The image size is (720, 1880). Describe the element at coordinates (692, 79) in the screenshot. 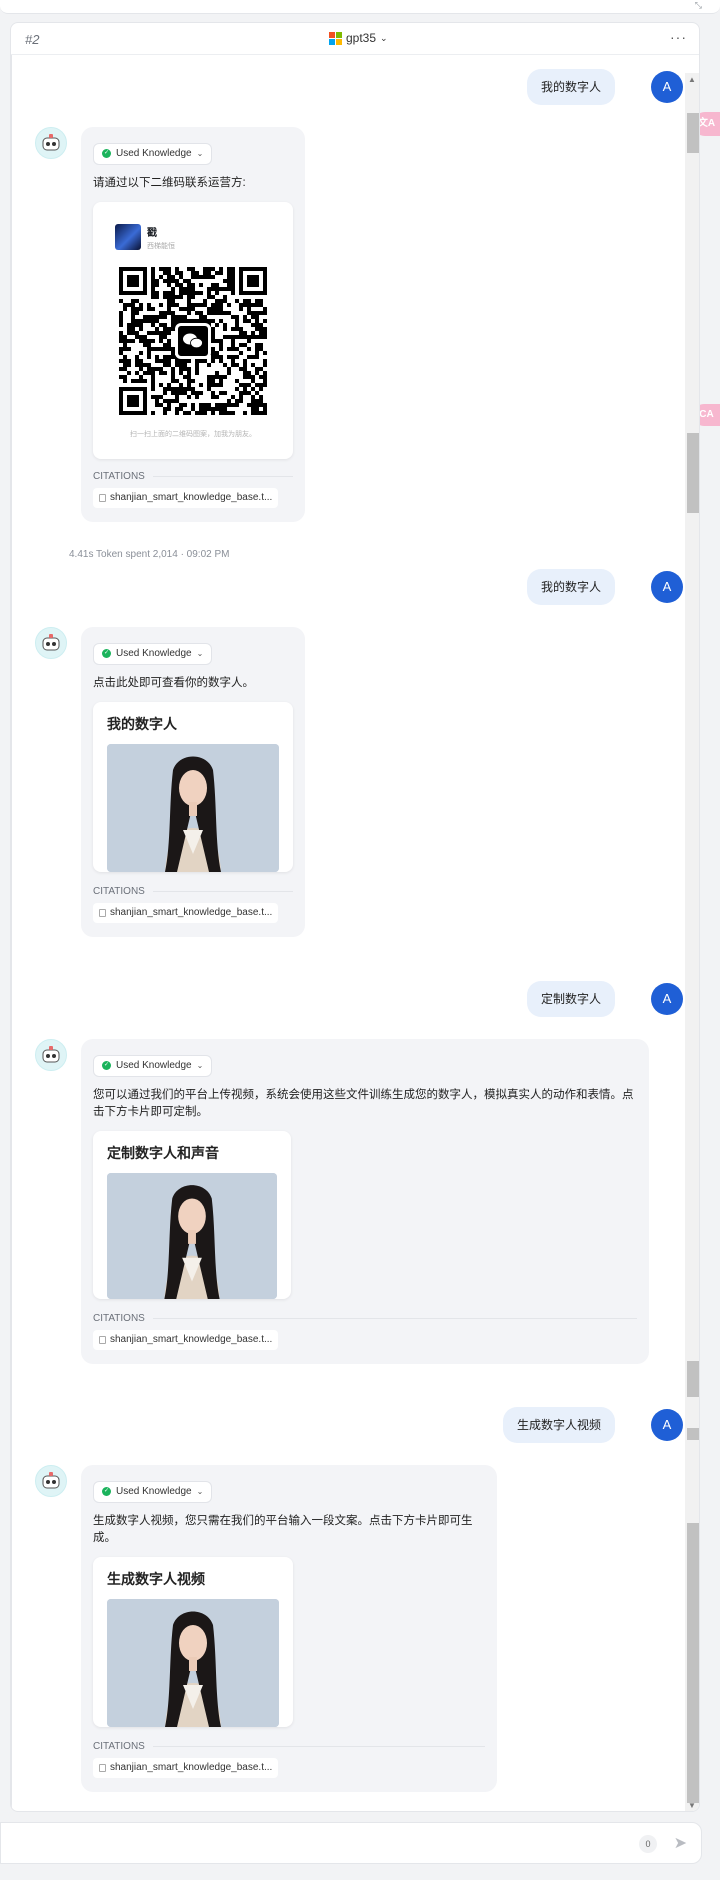

I see `scroll-up-icon: ▲` at that location.